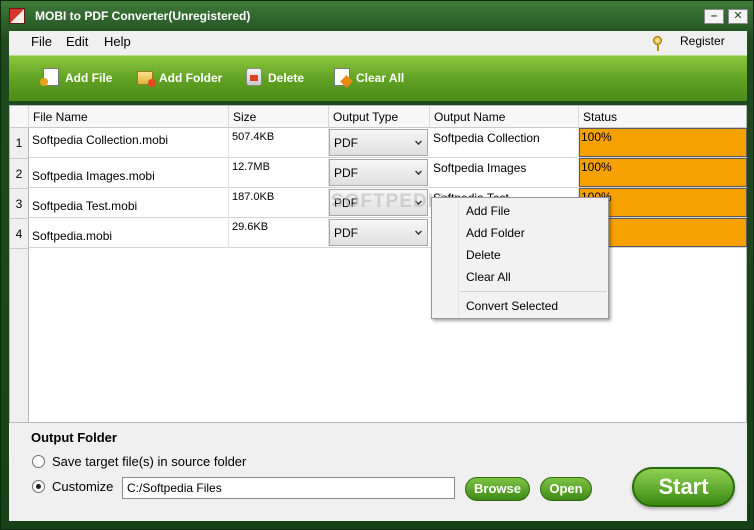  What do you see at coordinates (129, 143) in the screenshot?
I see `cell-file-name: Softpedia Collection.mobi` at bounding box center [129, 143].